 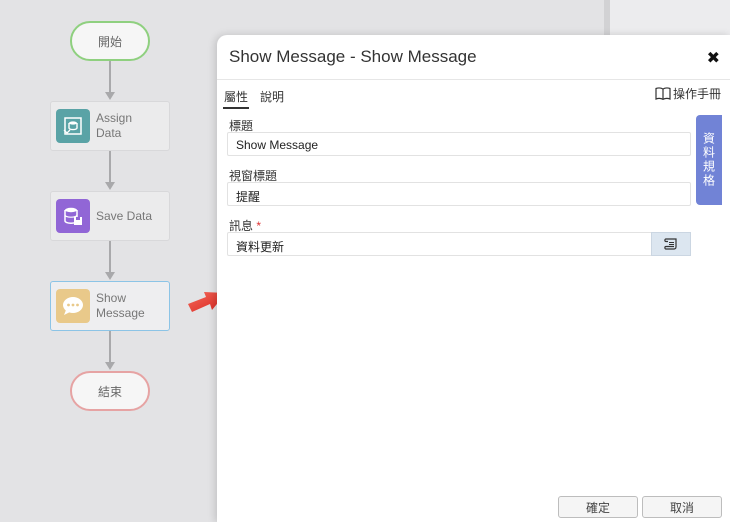 I want to click on assign-data-node: Assign Data, so click(x=110, y=126).